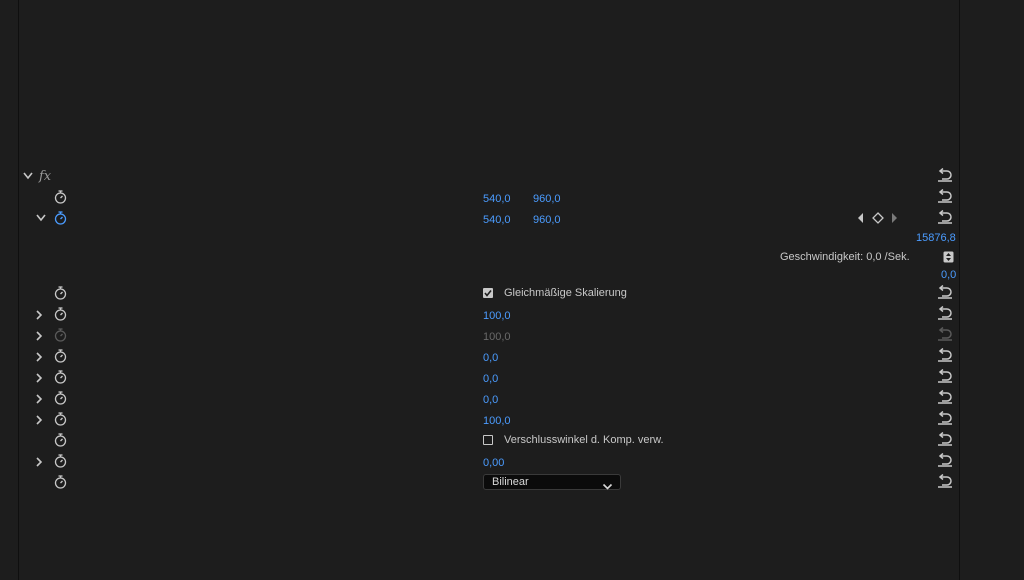 Image resolution: width=1024 pixels, height=580 pixels. What do you see at coordinates (488, 293) in the screenshot?
I see `uniform-scale-checkbox` at bounding box center [488, 293].